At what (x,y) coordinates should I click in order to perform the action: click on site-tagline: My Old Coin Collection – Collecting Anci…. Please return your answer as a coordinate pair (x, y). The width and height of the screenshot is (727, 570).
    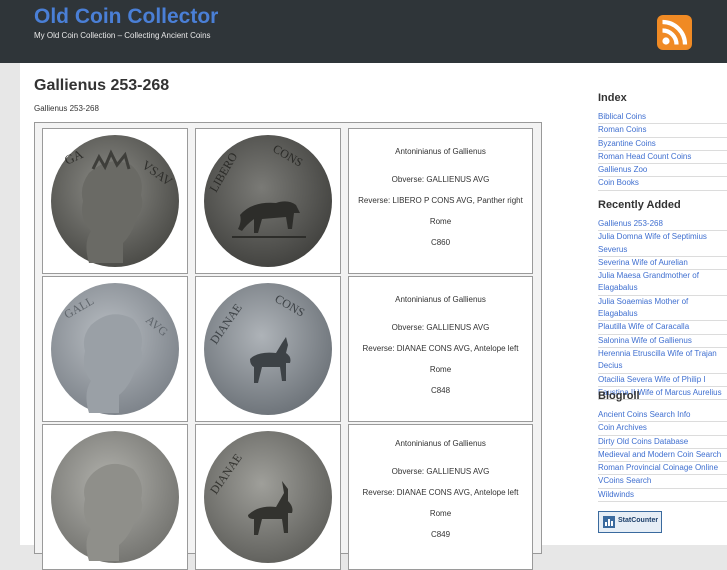
    Looking at the image, I should click on (122, 35).